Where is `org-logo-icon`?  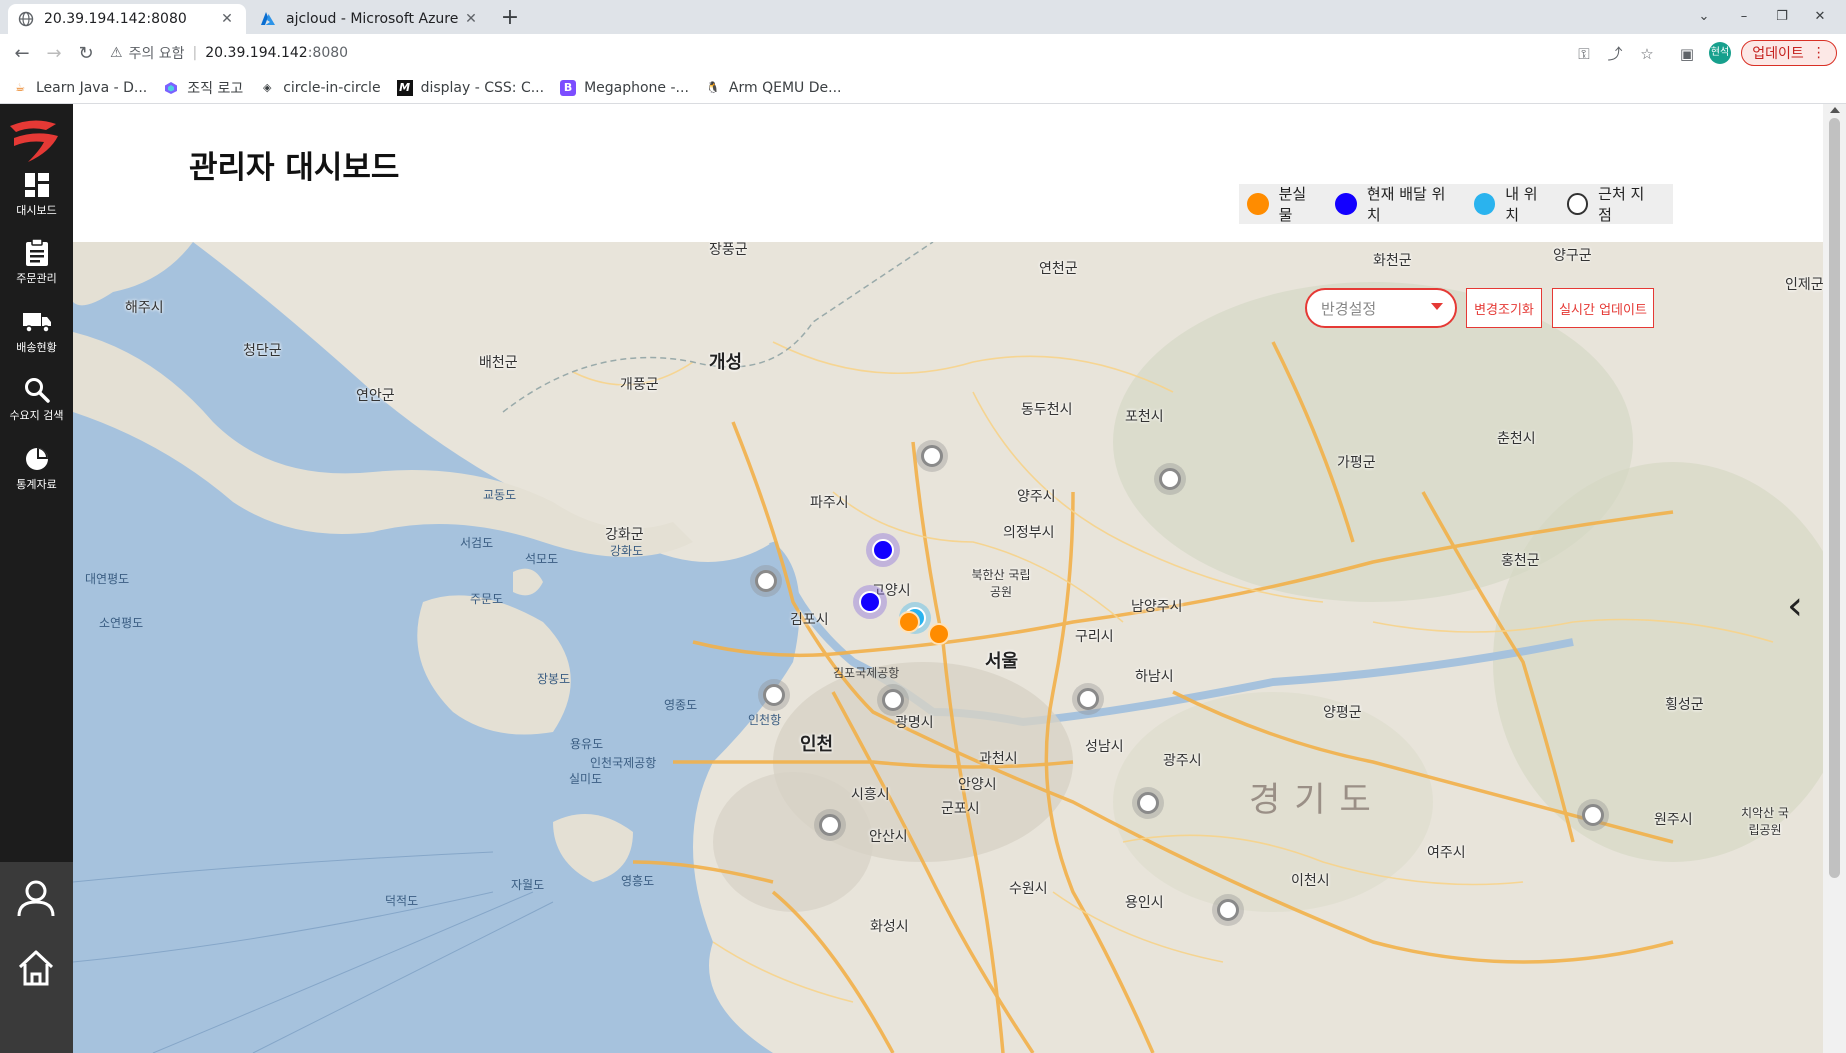 org-logo-icon is located at coordinates (171, 88).